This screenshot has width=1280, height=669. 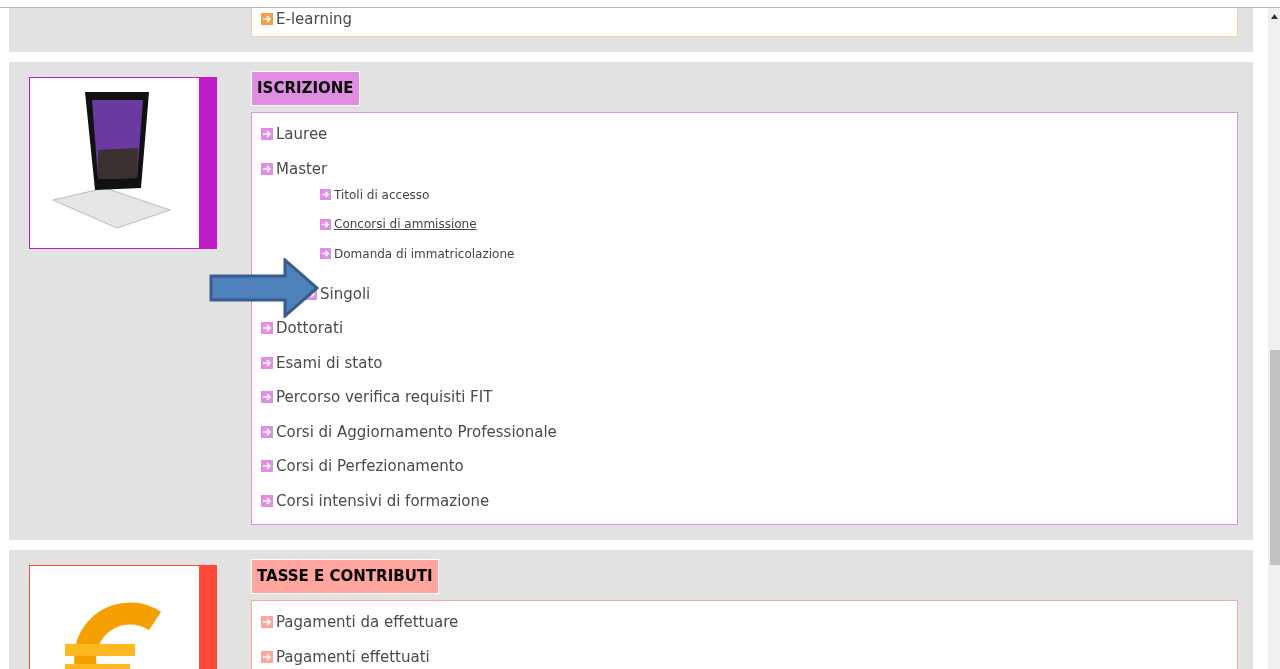 What do you see at coordinates (302, 168) in the screenshot?
I see `menu-link: Master` at bounding box center [302, 168].